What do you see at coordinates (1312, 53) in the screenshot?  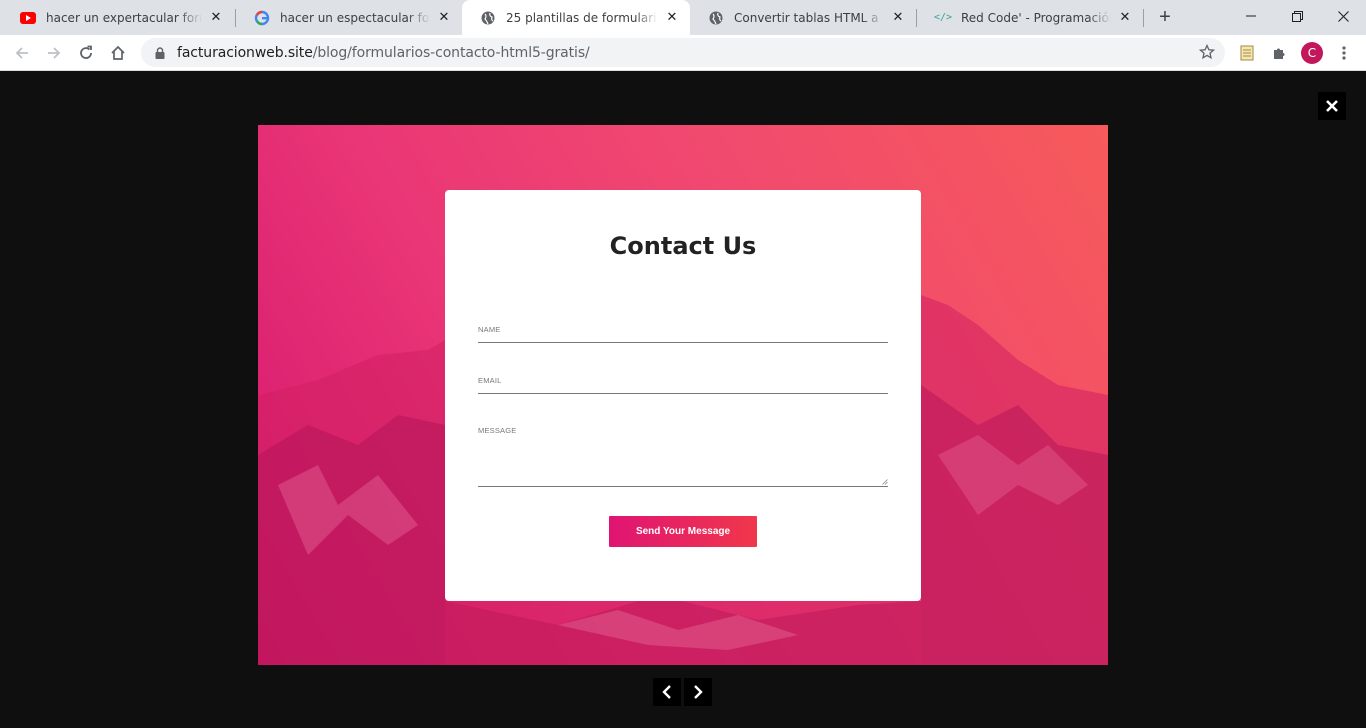 I see `profile-avatar: C` at bounding box center [1312, 53].